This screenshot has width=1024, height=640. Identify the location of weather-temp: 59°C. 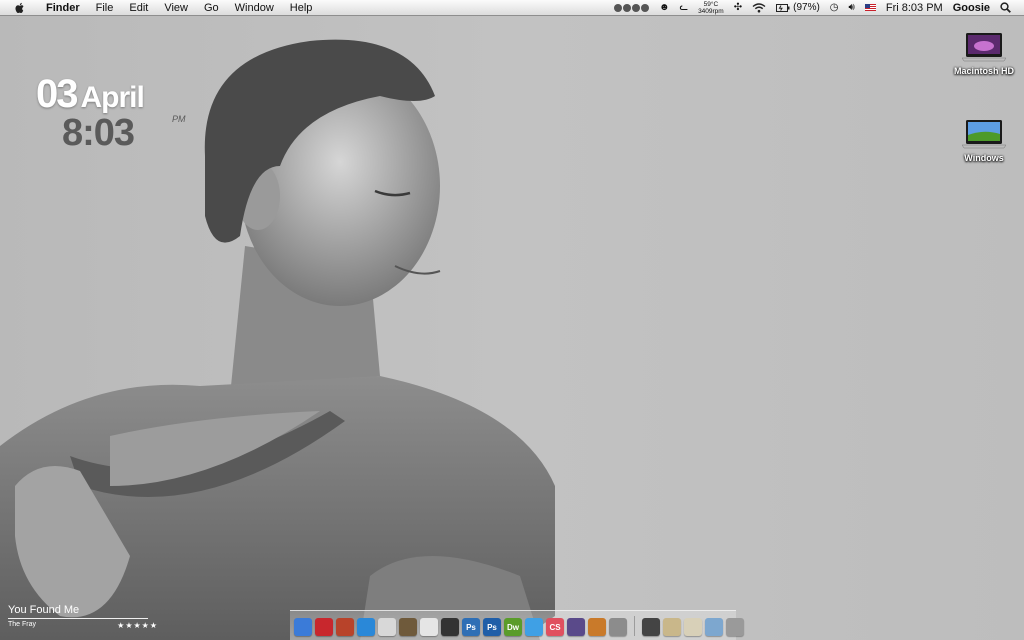
(711, 4).